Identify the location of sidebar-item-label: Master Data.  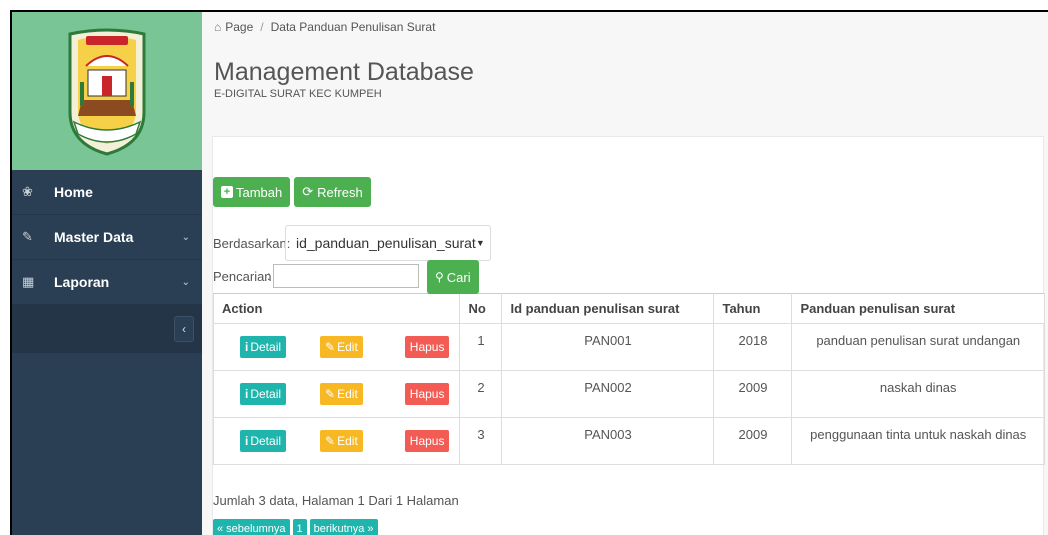
(94, 237).